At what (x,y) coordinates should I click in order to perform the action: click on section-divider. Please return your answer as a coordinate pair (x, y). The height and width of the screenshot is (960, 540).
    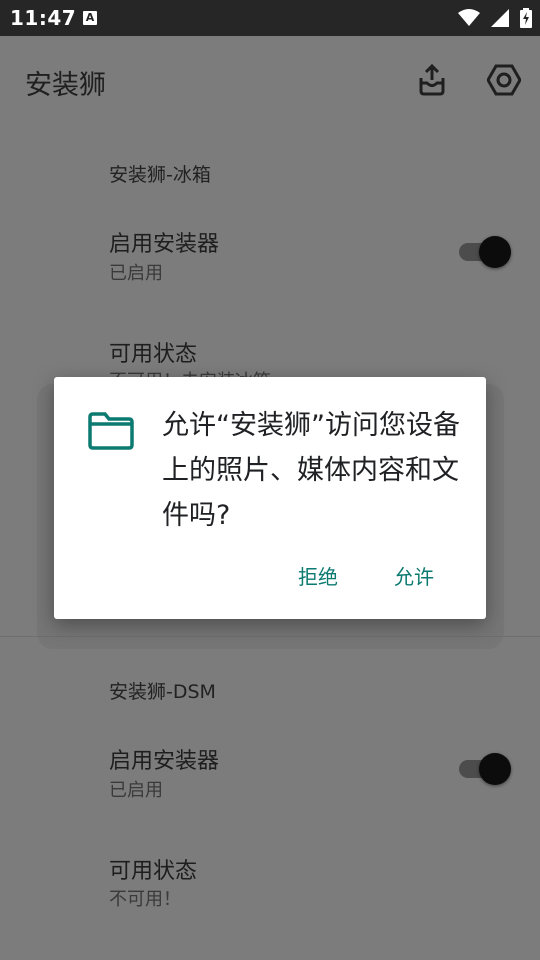
    Looking at the image, I should click on (270, 636).